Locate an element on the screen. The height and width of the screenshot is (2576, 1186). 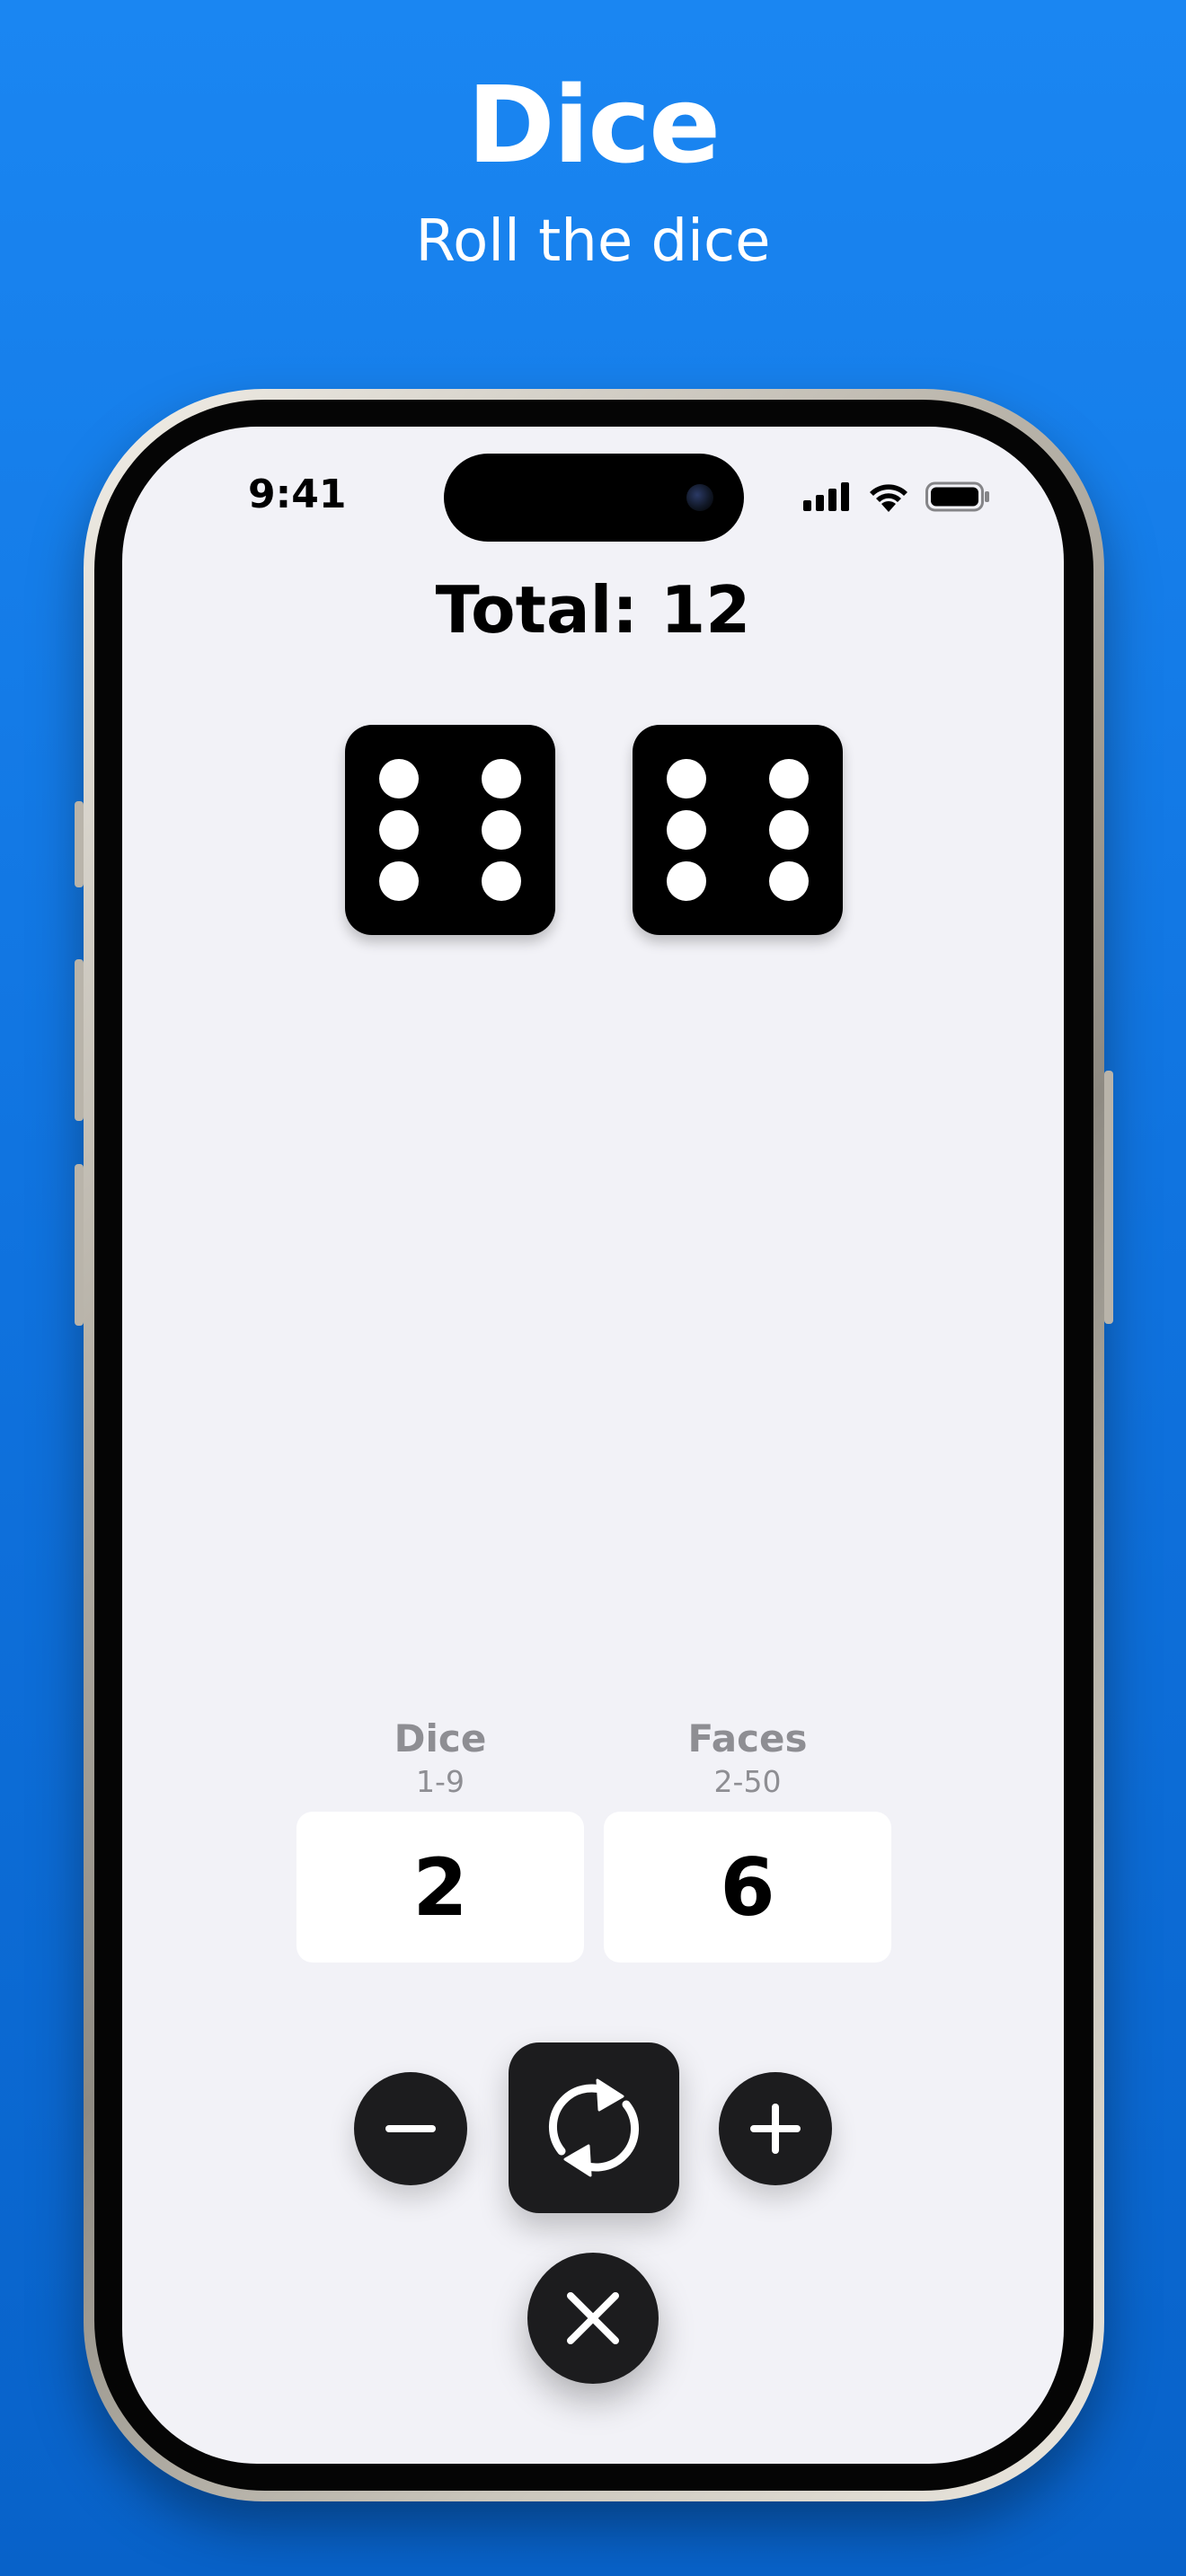
cellular-signal-icon is located at coordinates (826, 496).